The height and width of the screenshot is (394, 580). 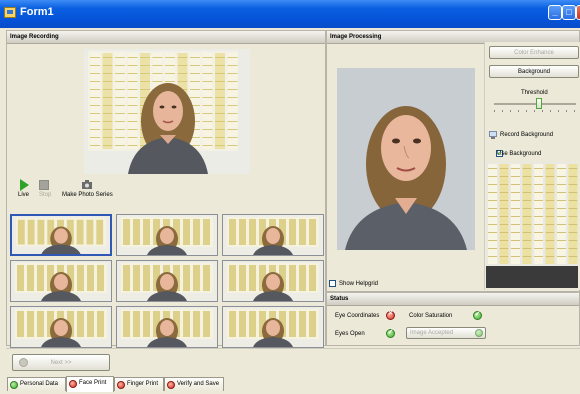 I want to click on stop-button-label: Stop, so click(x=45, y=195).